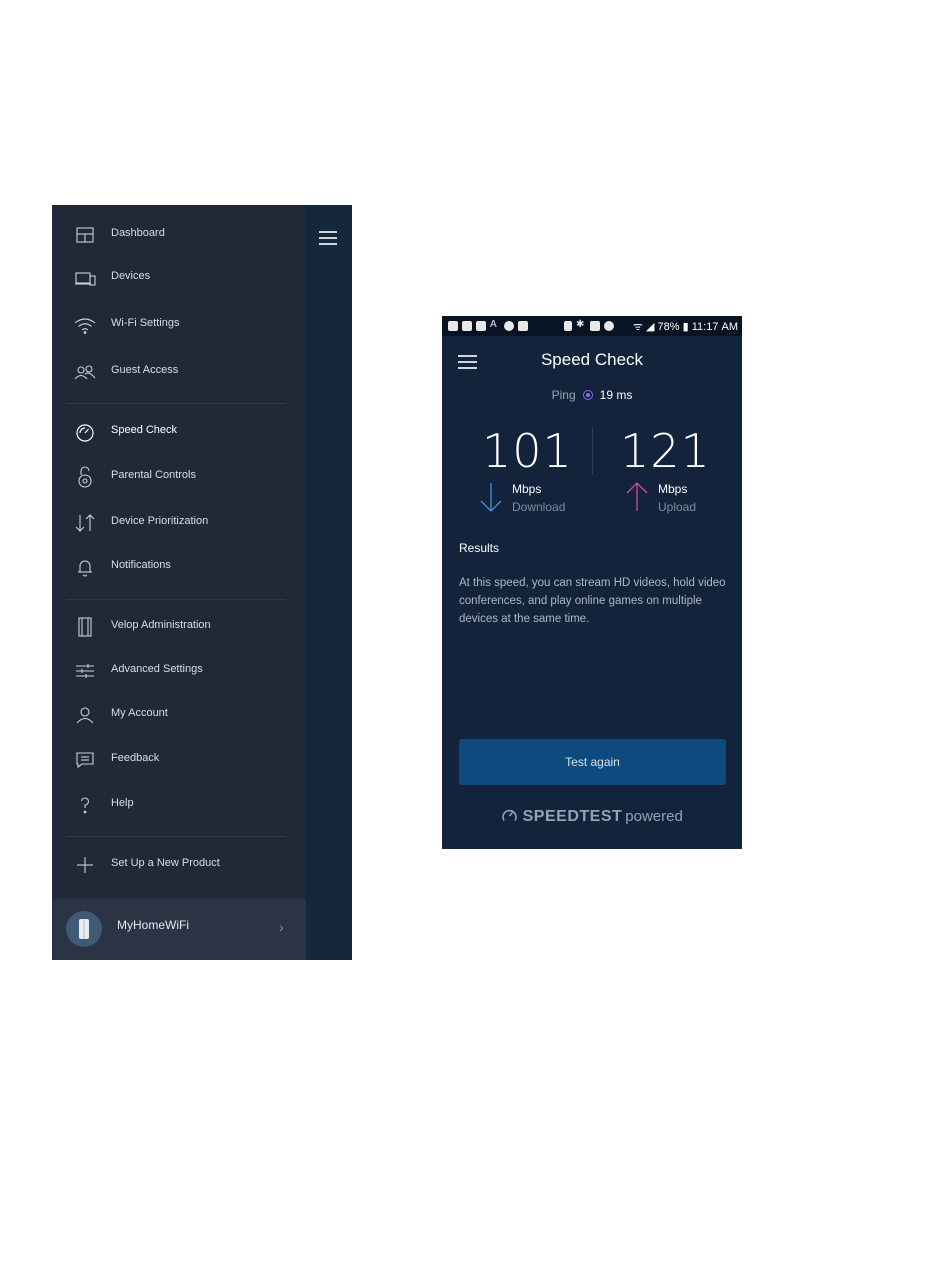 The height and width of the screenshot is (1276, 950). I want to click on ping-row: Ping 19 ms, so click(592, 395).